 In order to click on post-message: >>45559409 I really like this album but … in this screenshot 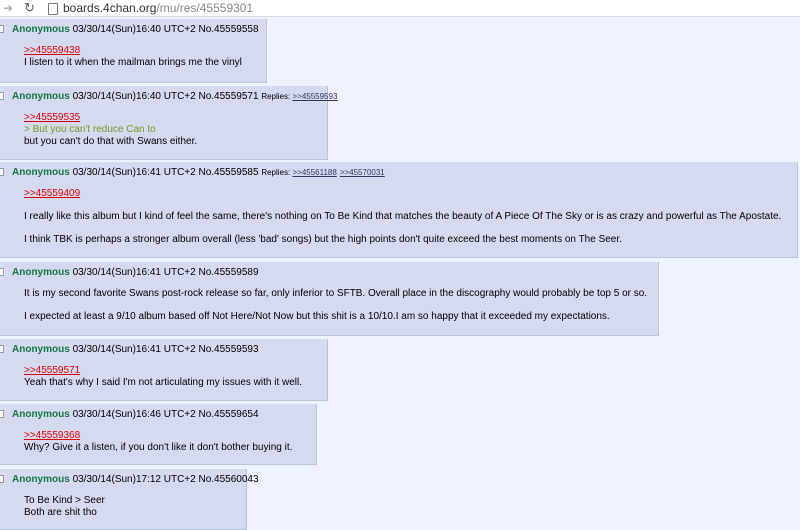, I will do `click(402, 217)`.